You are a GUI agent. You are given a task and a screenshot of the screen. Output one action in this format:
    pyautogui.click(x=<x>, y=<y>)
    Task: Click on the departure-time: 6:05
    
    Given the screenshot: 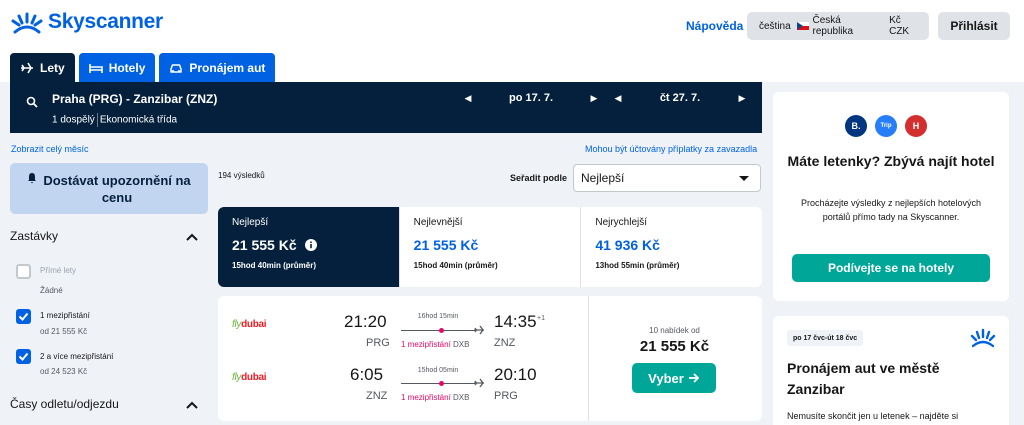 What is the action you would take?
    pyautogui.click(x=367, y=374)
    